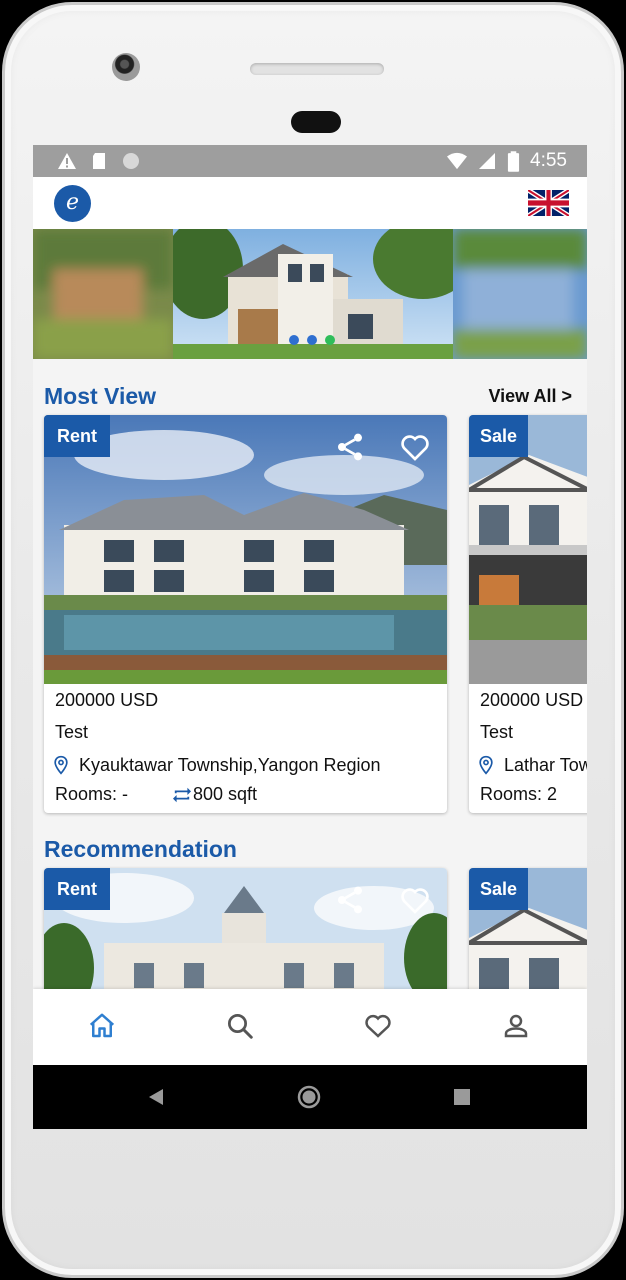 This screenshot has height=1280, width=626. I want to click on property-location: Lathar Tow, so click(531, 765).